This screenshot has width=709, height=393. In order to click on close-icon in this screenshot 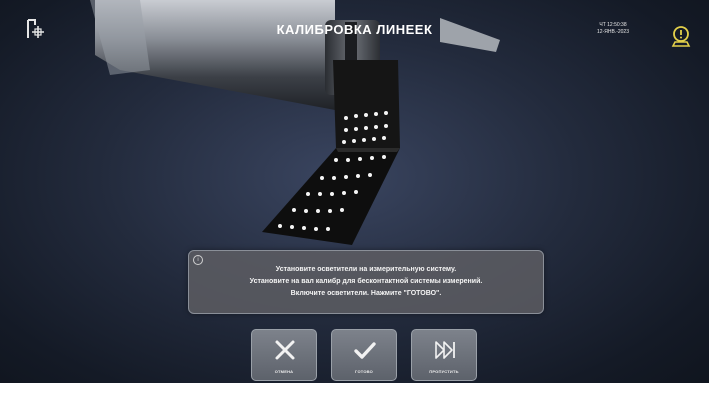, I will do `click(285, 350)`.